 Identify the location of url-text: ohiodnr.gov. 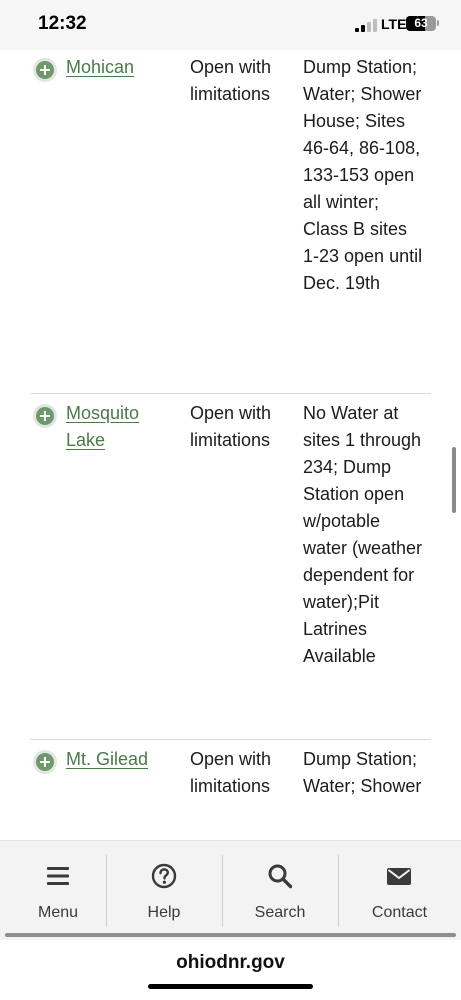
(230, 963).